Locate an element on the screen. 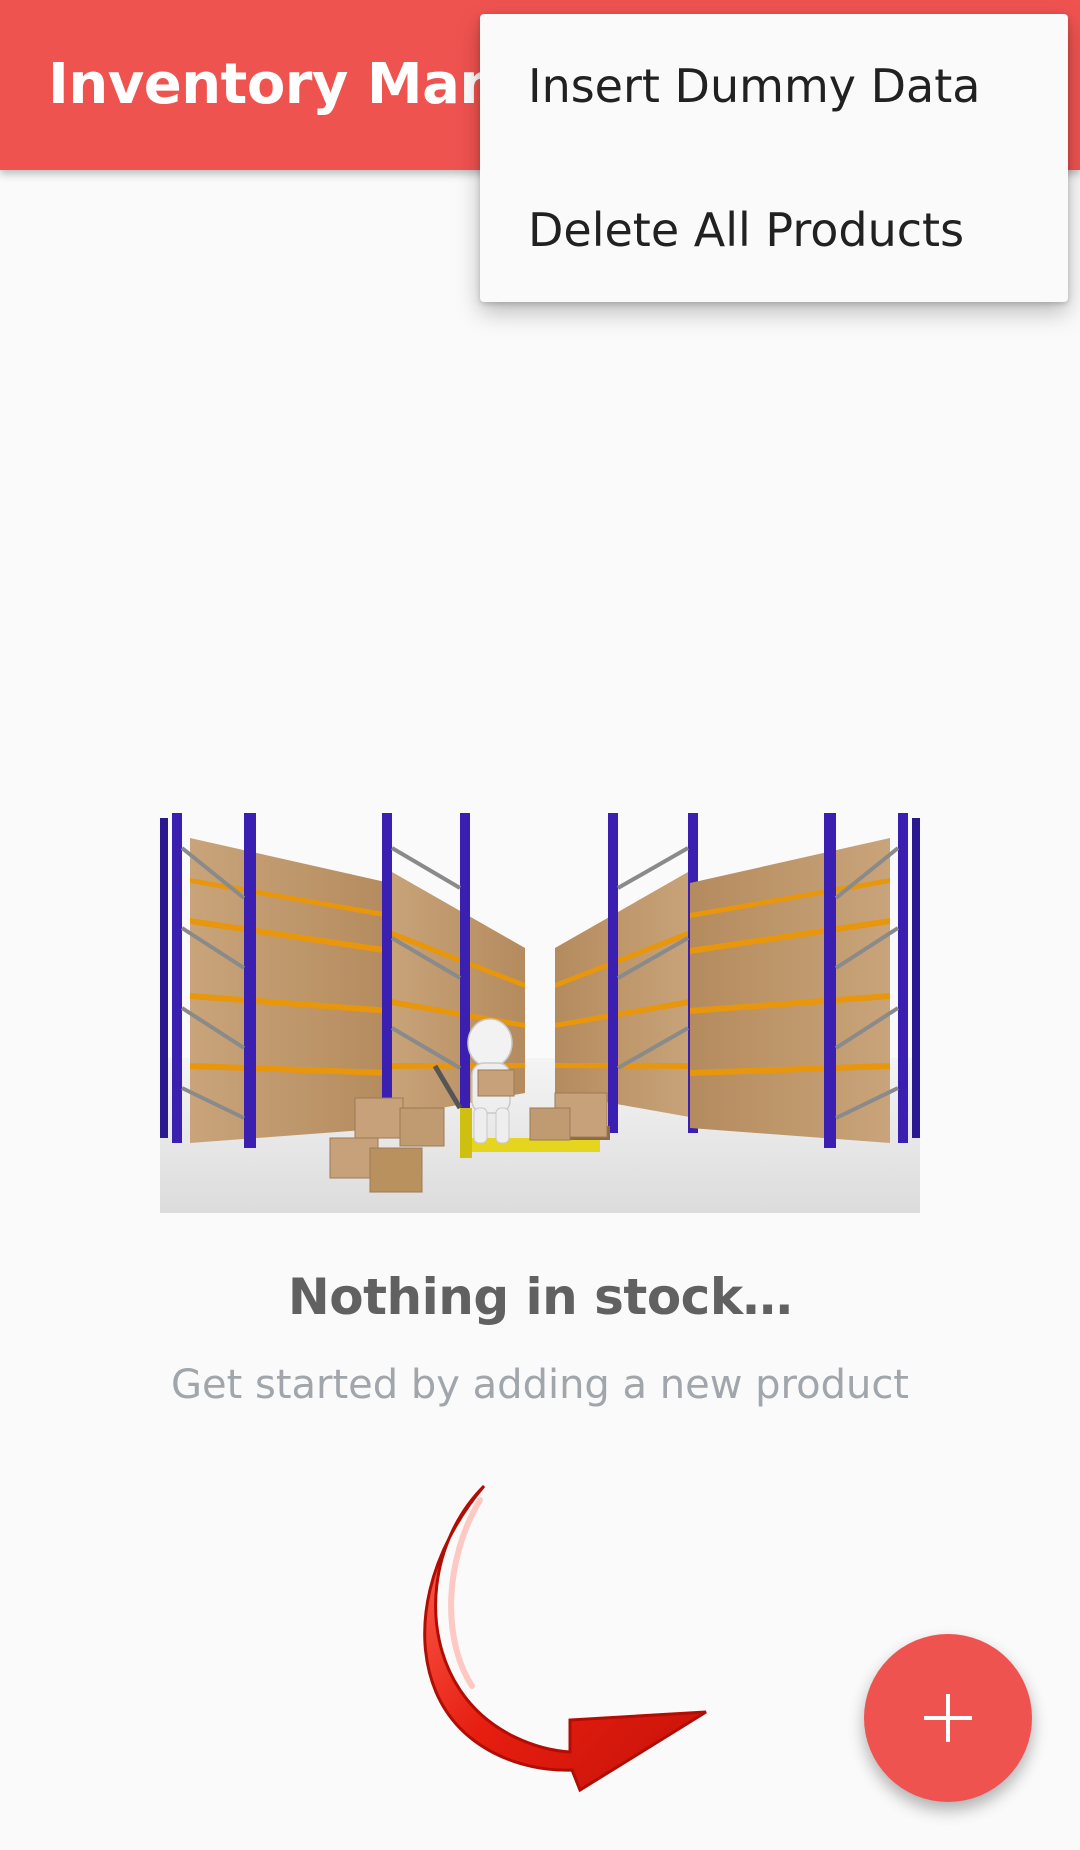  overflow-menu: Insert Dummy Data Delete All Products is located at coordinates (774, 158).